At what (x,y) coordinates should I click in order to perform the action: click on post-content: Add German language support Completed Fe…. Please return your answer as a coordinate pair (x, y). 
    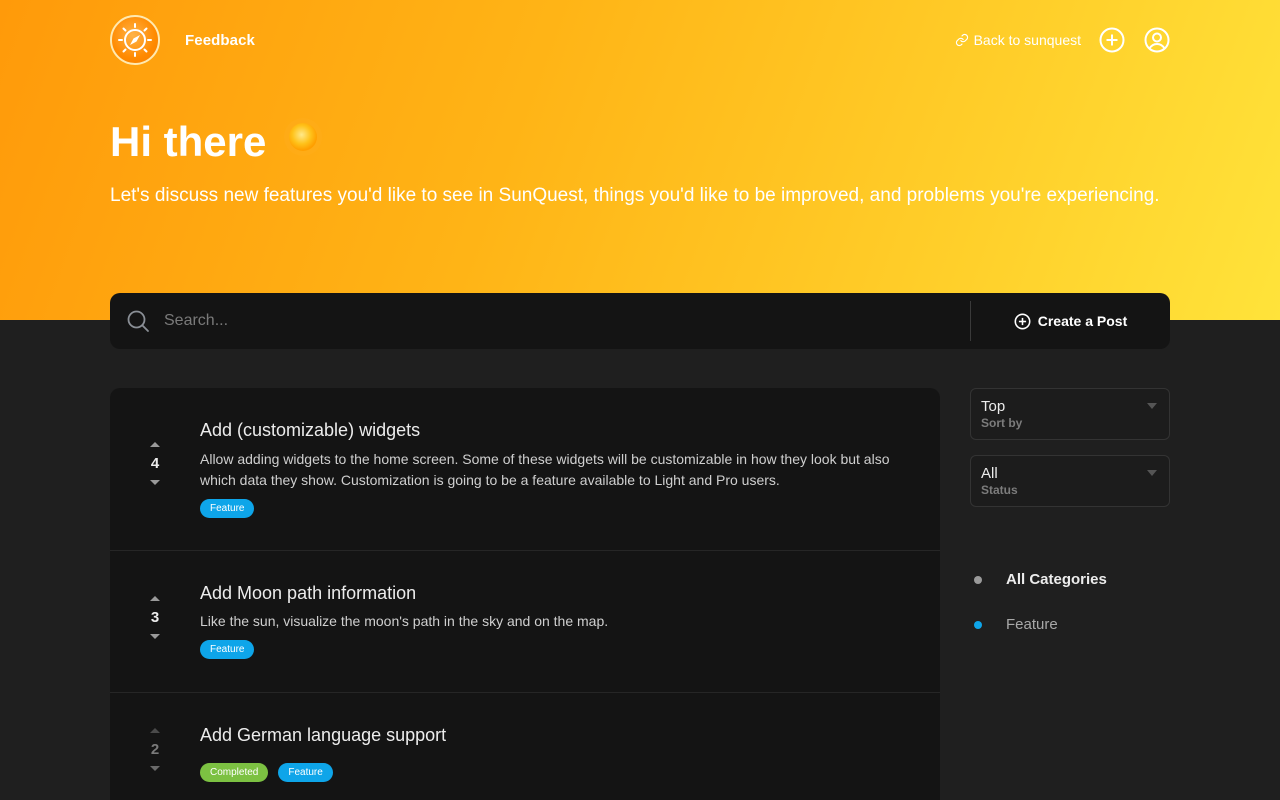
    Looking at the image, I should click on (559, 753).